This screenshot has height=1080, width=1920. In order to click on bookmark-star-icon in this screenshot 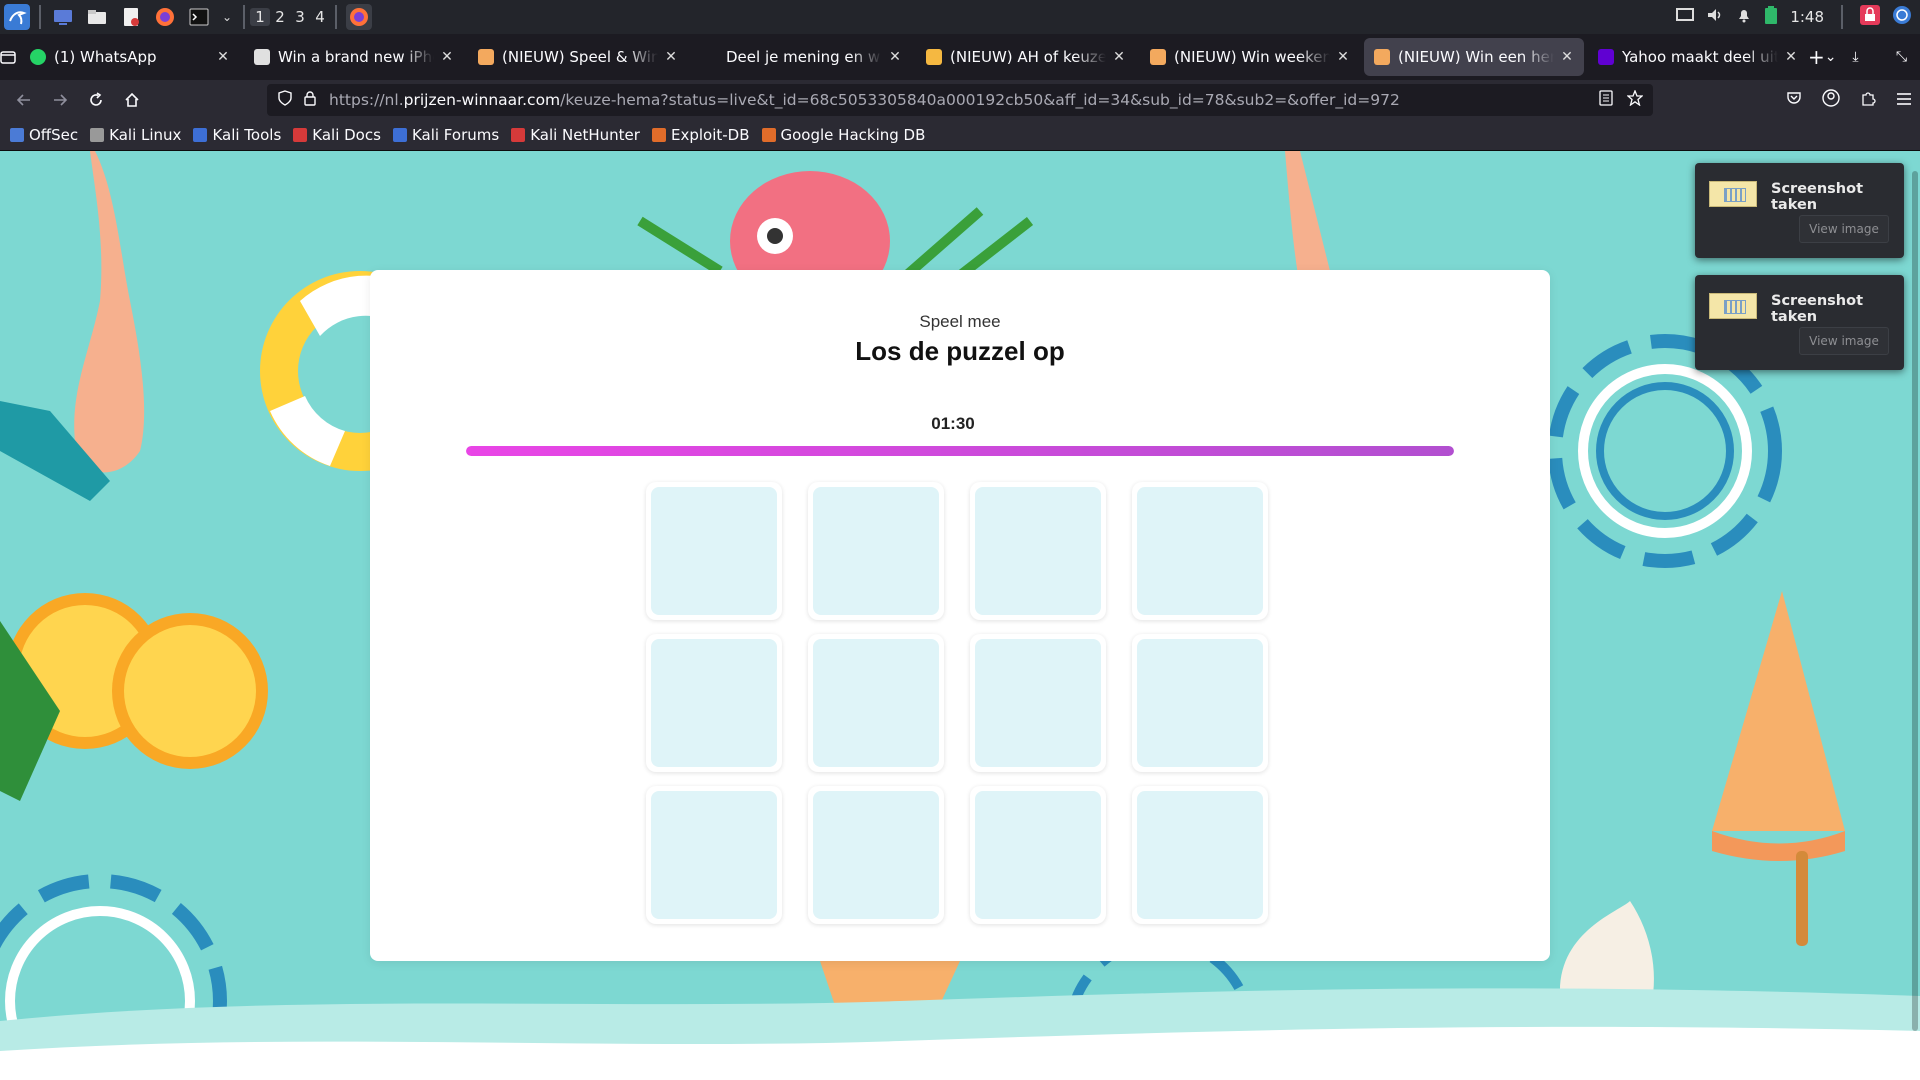, I will do `click(1635, 99)`.